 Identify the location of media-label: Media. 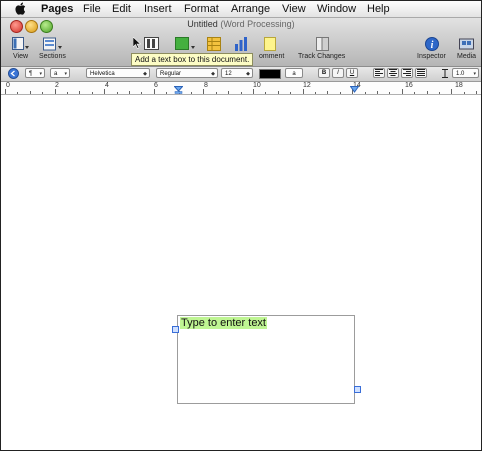
(466, 56).